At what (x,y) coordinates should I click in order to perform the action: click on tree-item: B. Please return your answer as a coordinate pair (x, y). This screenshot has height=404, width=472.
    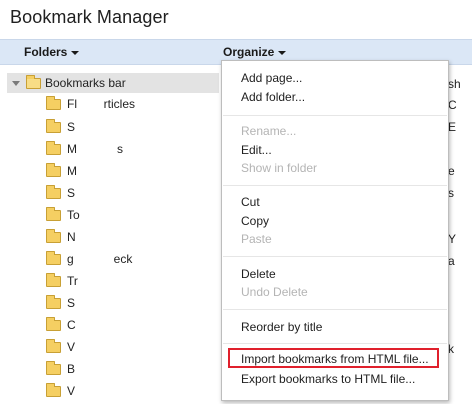
    Looking at the image, I should click on (60, 369).